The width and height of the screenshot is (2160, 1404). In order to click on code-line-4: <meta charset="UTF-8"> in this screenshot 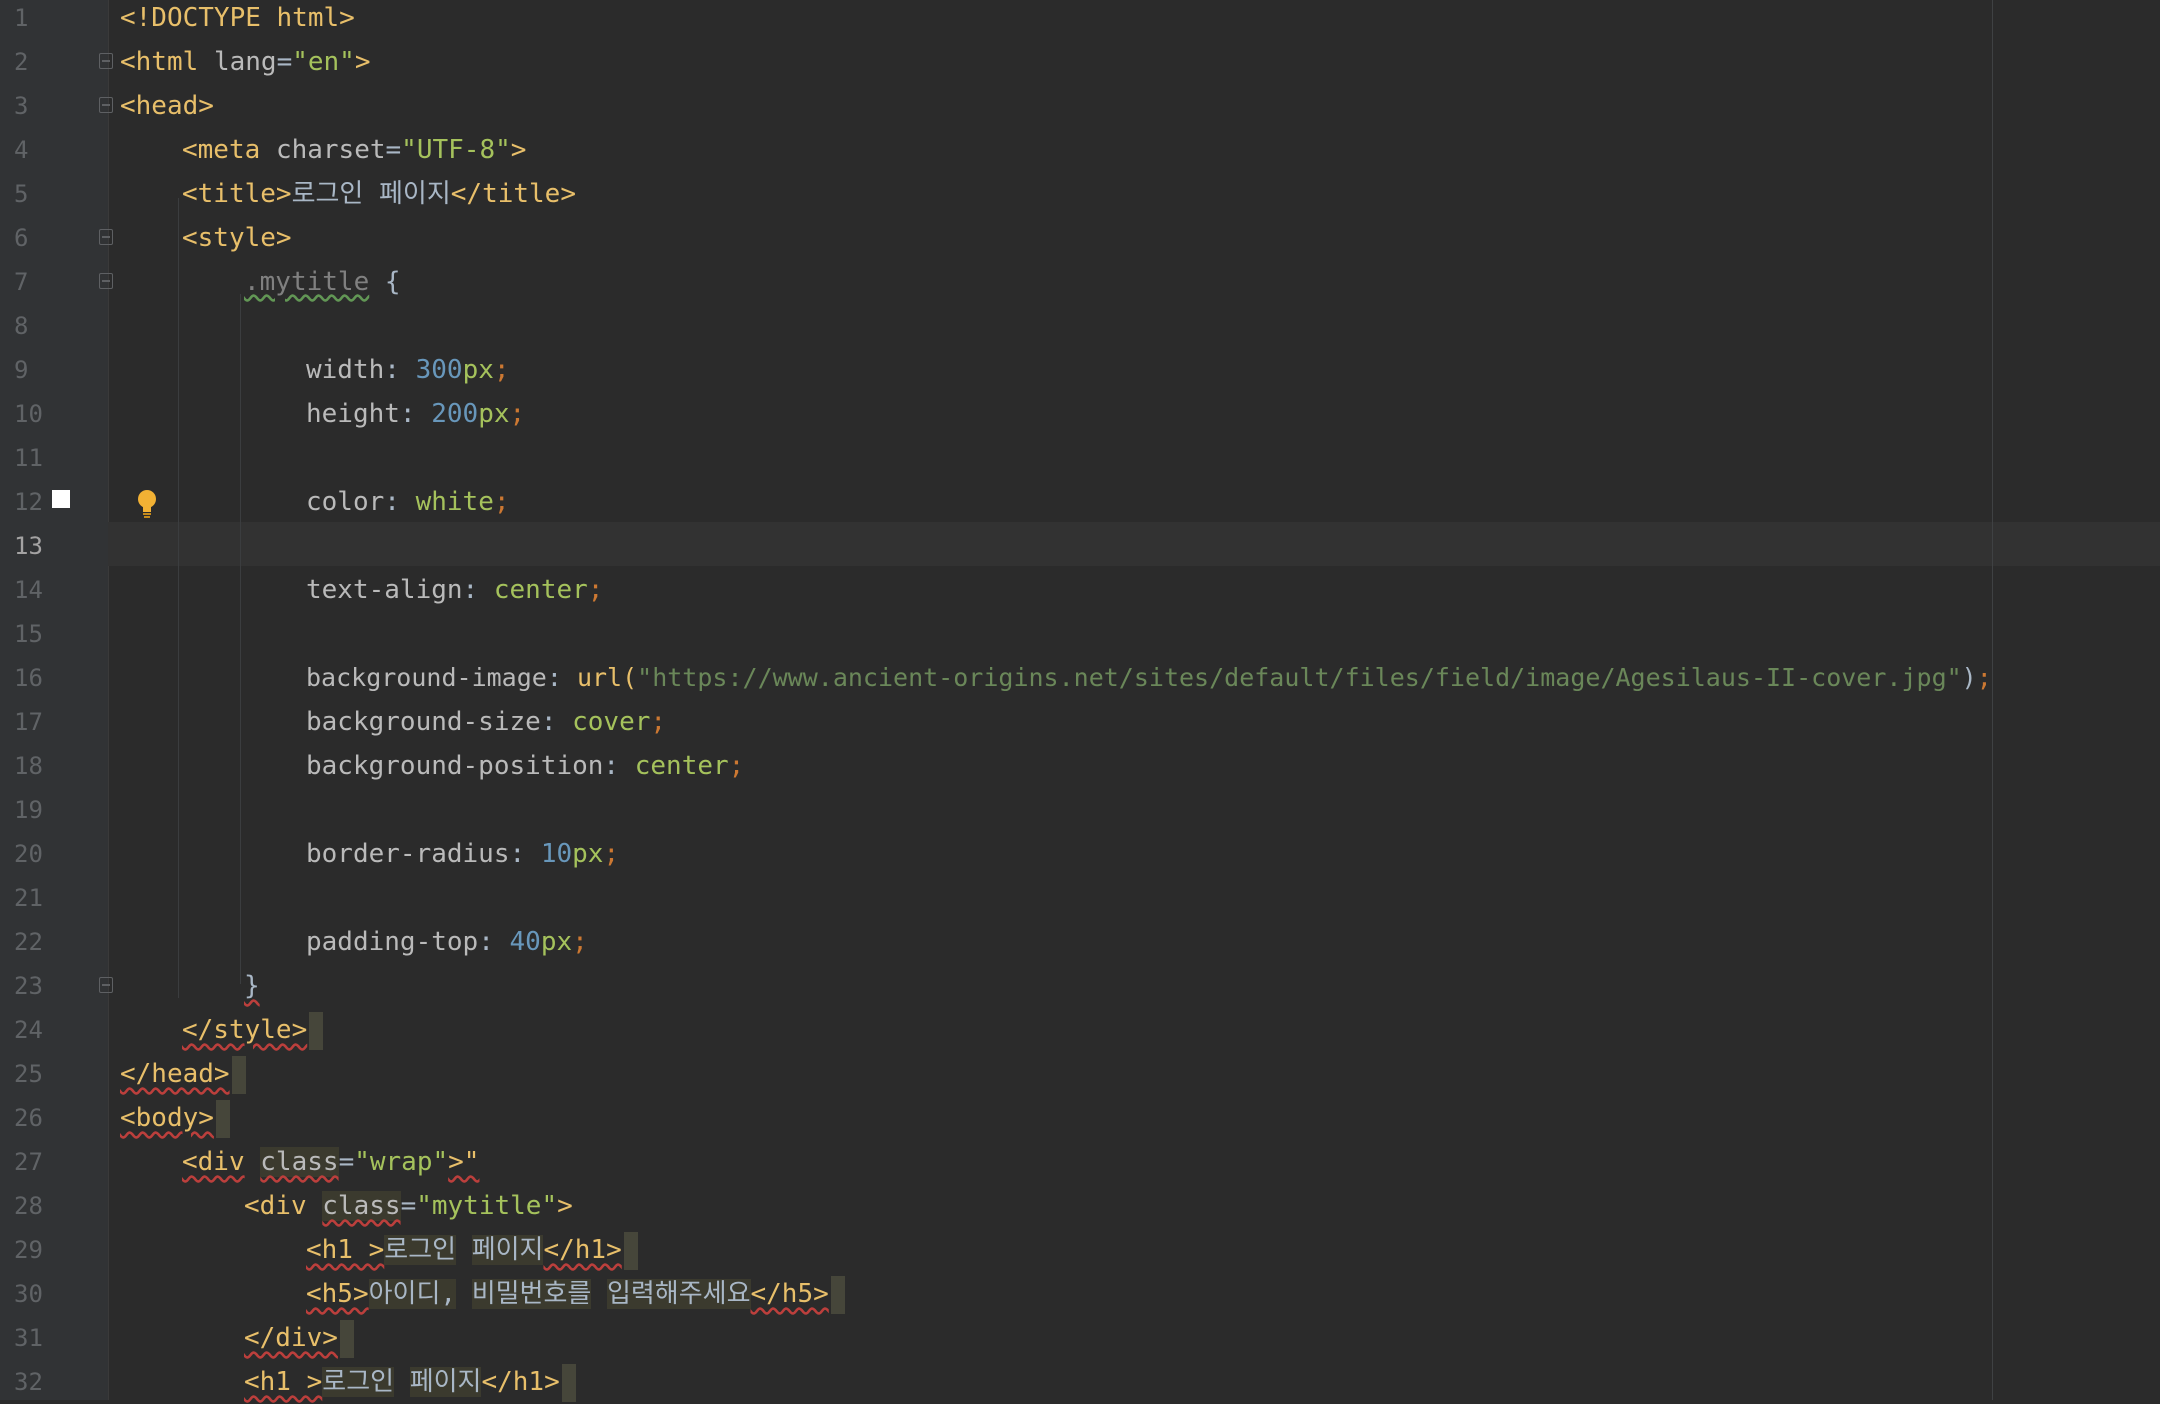, I will do `click(354, 150)`.